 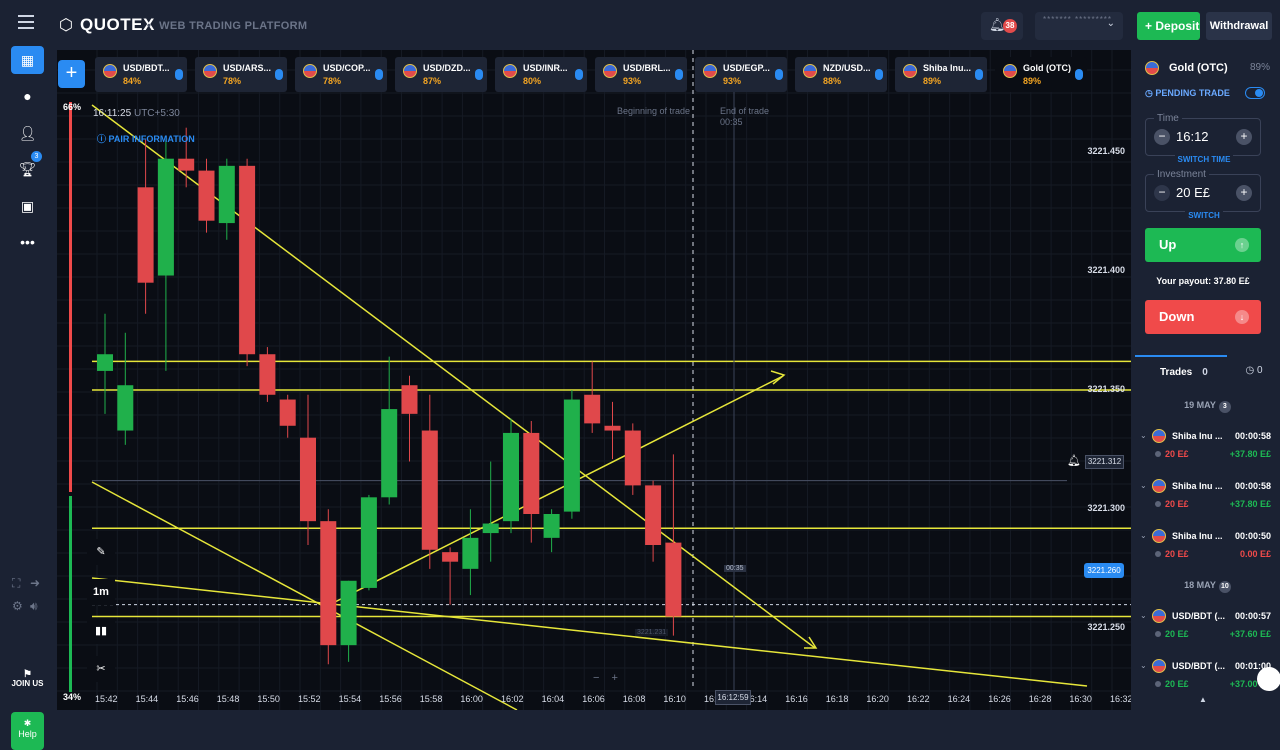 I want to click on time-value: 16:12, so click(x=1192, y=136).